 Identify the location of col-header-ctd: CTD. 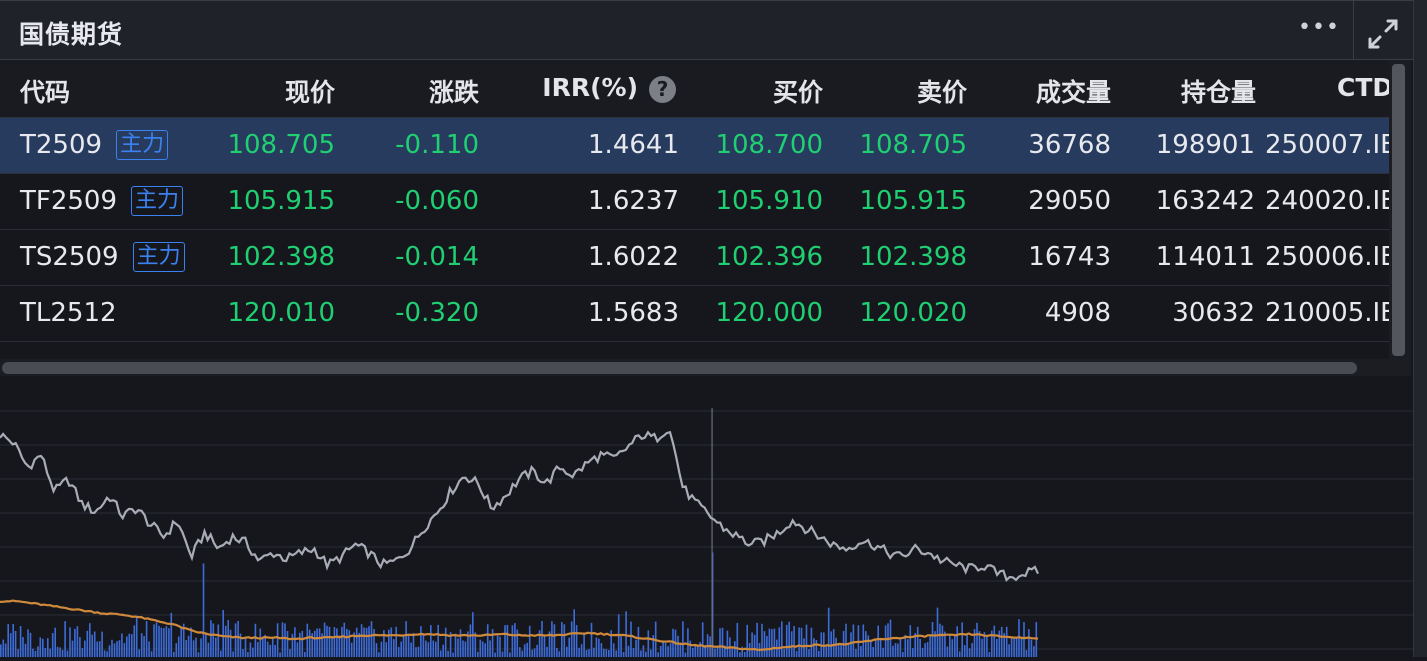
(1363, 87).